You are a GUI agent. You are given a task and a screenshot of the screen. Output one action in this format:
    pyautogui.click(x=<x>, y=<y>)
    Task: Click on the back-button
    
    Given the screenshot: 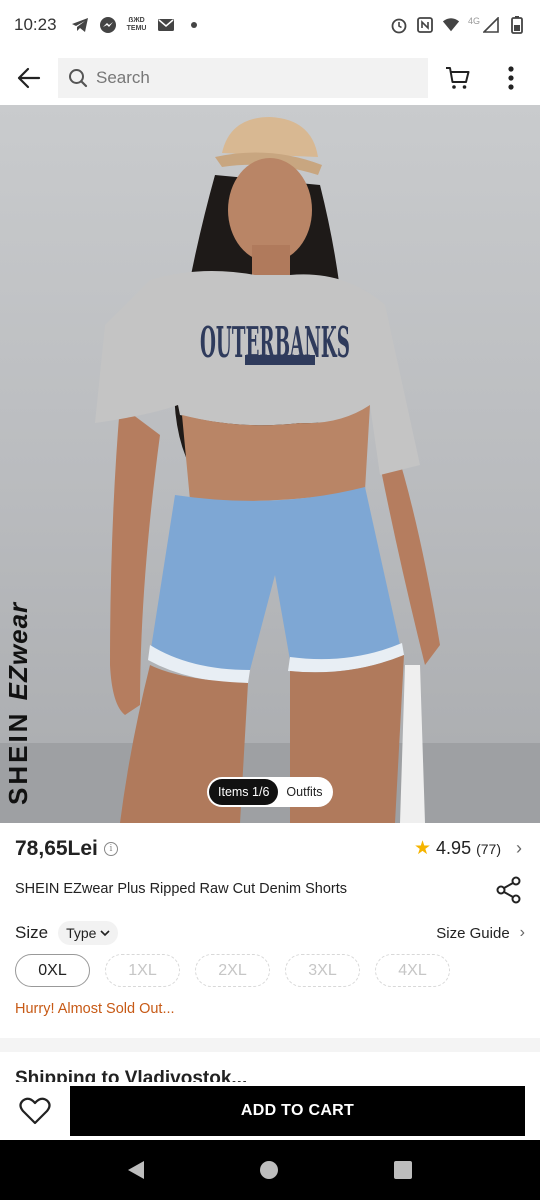 What is the action you would take?
    pyautogui.click(x=29, y=78)
    